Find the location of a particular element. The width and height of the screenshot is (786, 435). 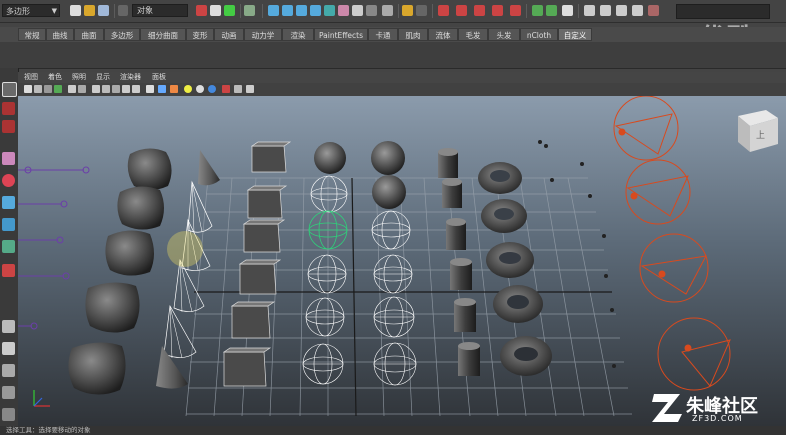

new-scene-icon is located at coordinates (75, 10).